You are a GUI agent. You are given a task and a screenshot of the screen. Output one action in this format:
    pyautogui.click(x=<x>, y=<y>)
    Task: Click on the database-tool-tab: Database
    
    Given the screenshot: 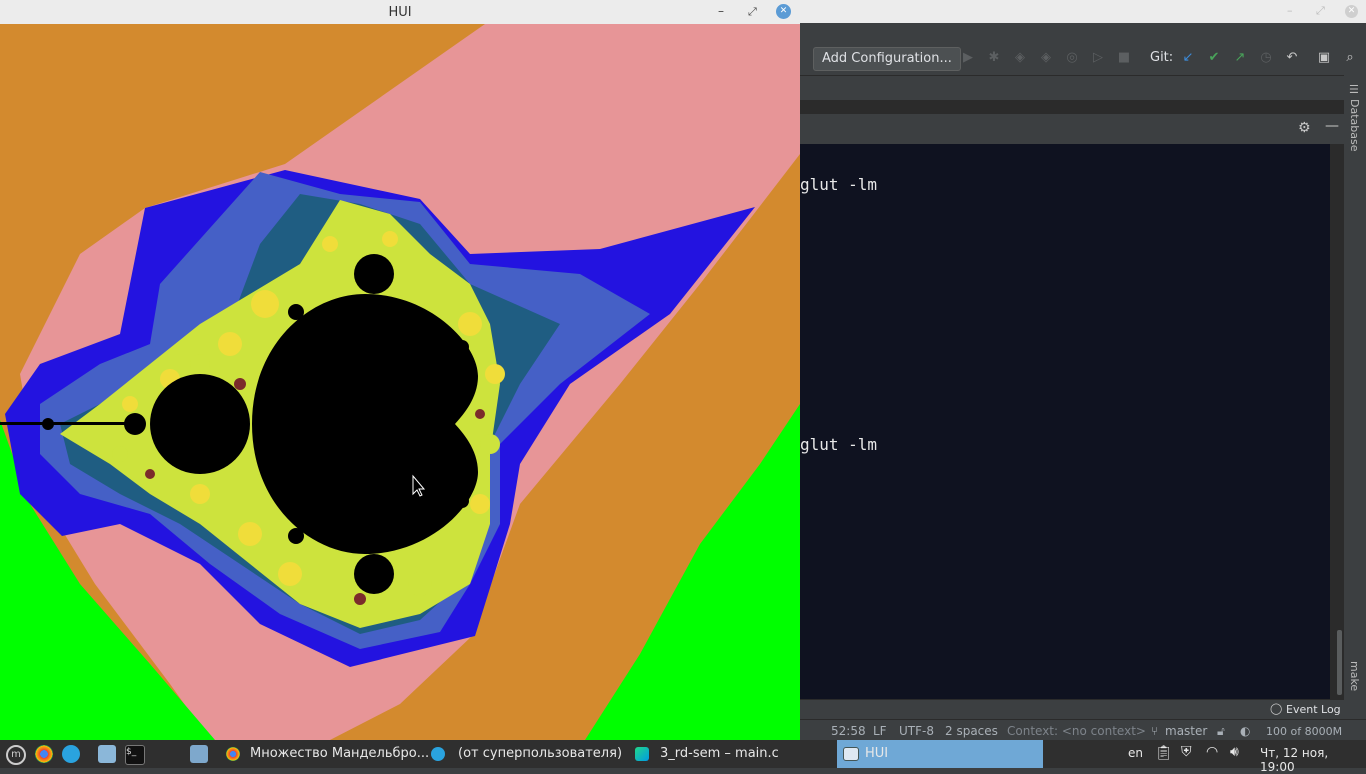 What is the action you would take?
    pyautogui.click(x=1354, y=125)
    